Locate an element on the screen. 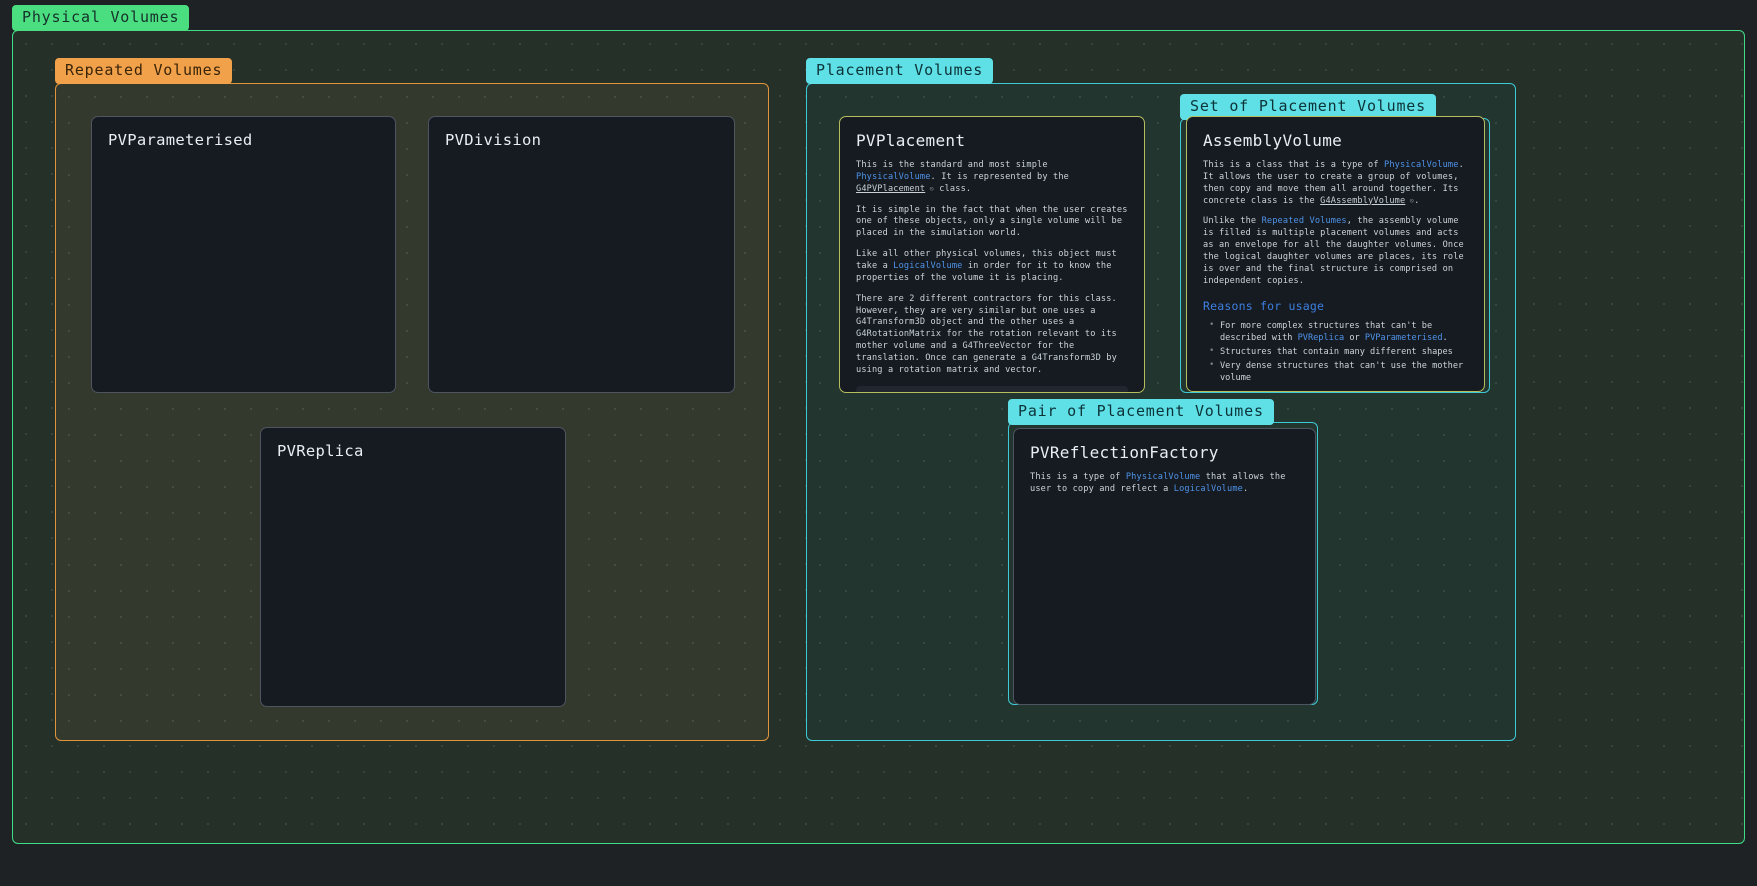 Image resolution: width=1757 pixels, height=886 pixels. text-fragment: . It is represented by the is located at coordinates (999, 176).